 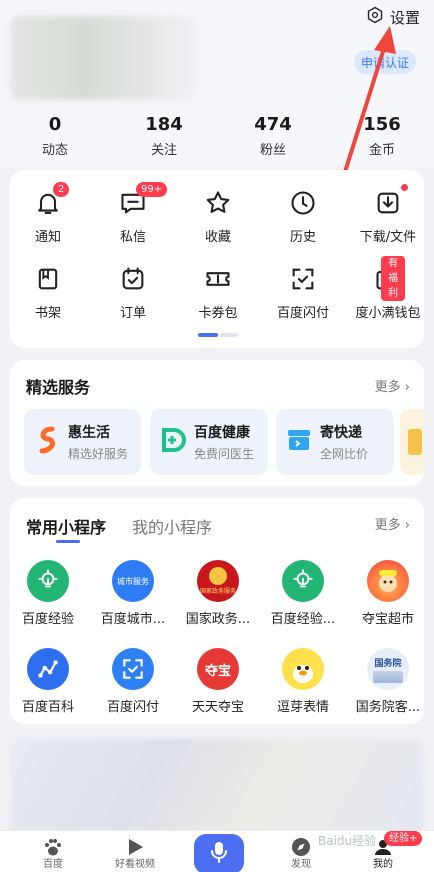 I want to click on express-icon, so click(x=299, y=442).